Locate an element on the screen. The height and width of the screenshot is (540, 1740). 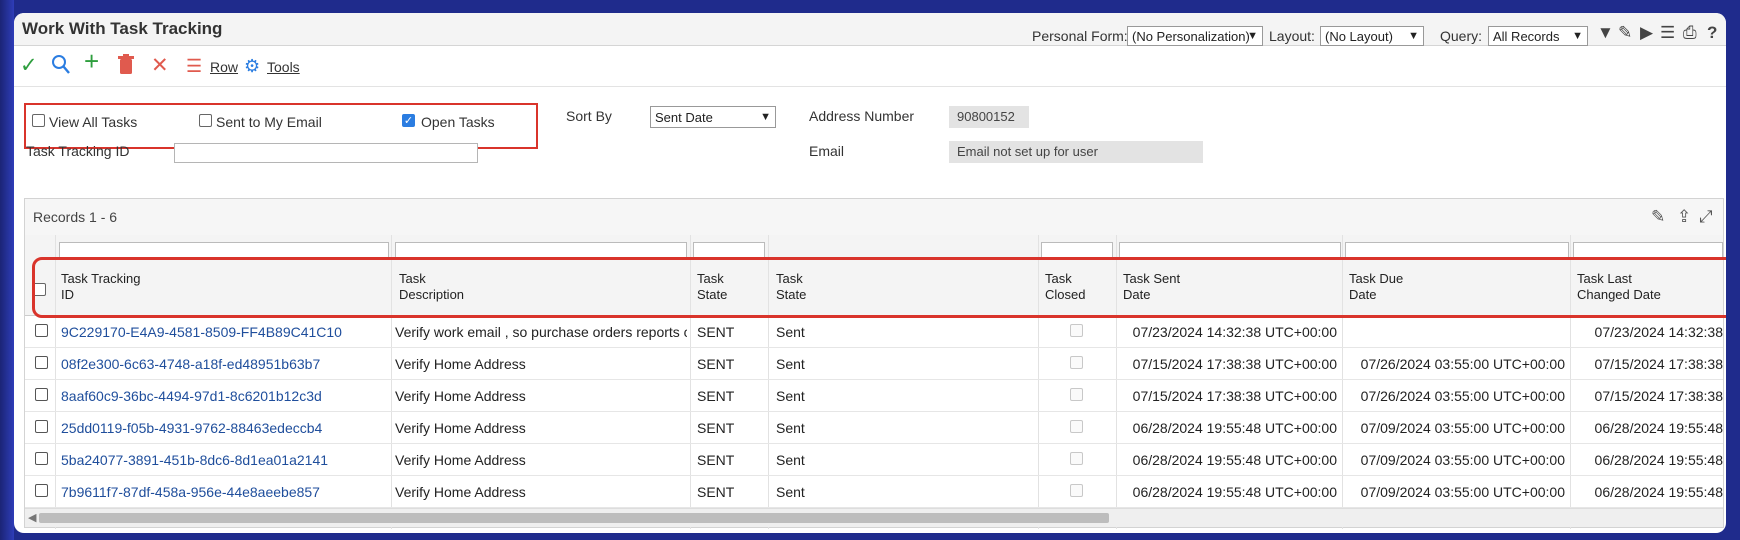
task-changed-date: 07/23/2024 14:32:38 is located at coordinates (1658, 332).